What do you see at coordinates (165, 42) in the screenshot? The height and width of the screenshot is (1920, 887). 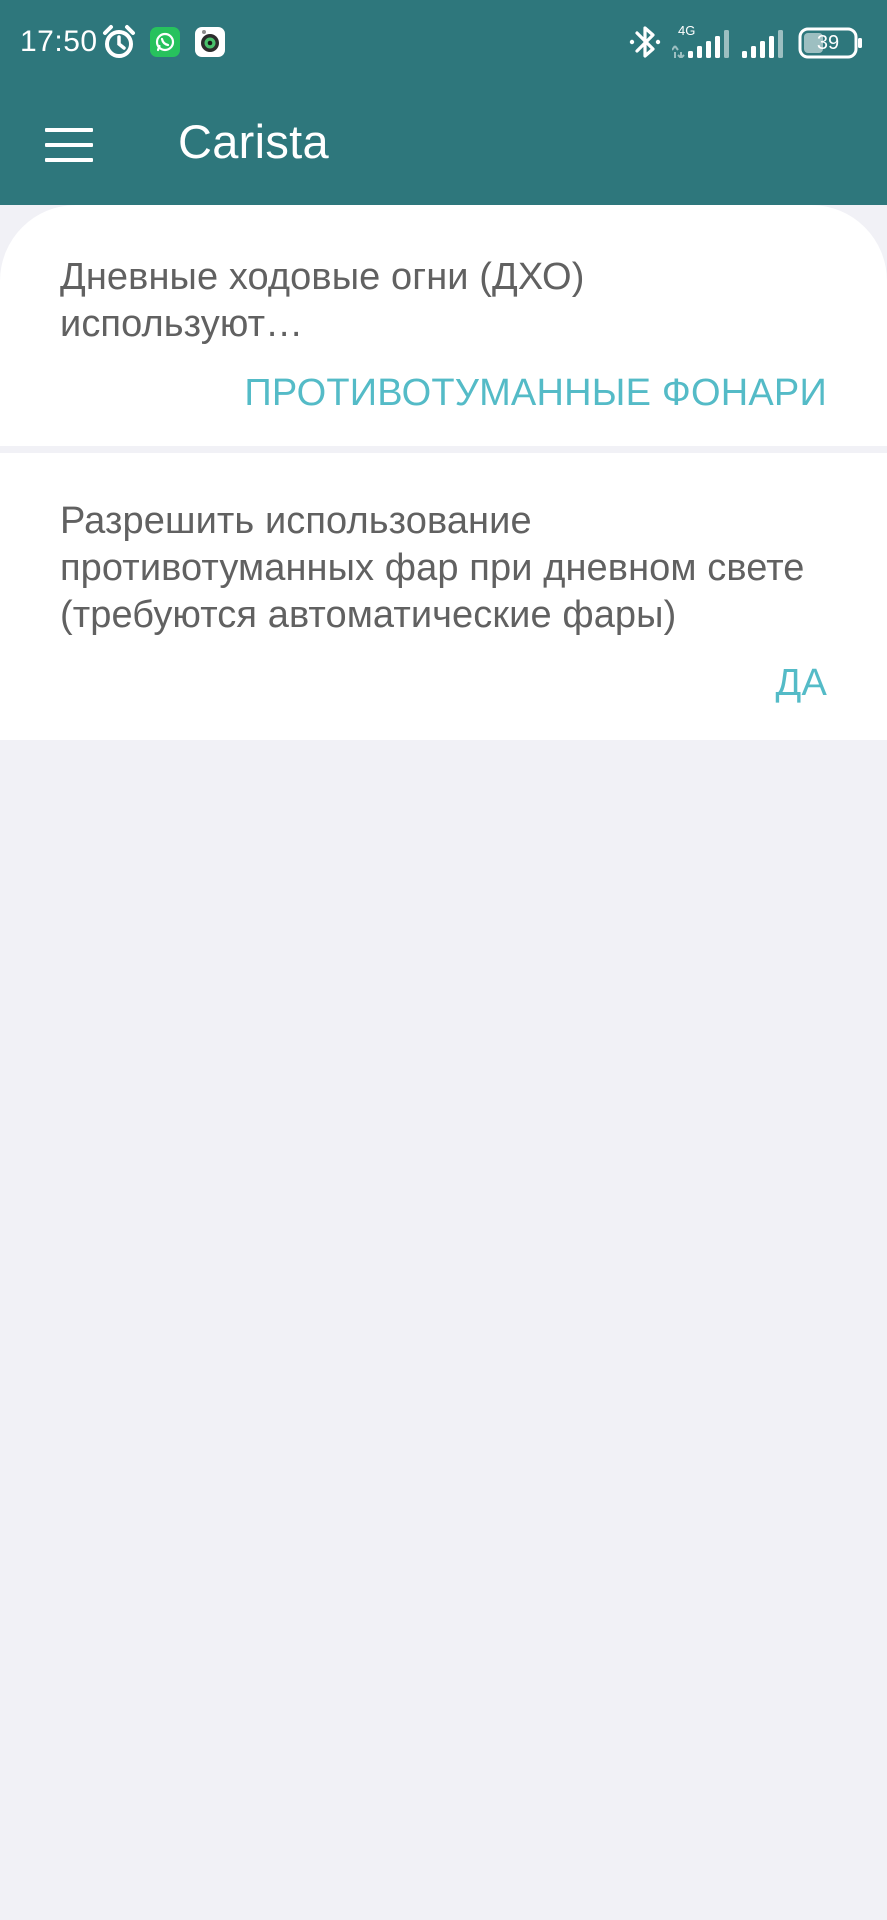 I see `whatsapp-icon` at bounding box center [165, 42].